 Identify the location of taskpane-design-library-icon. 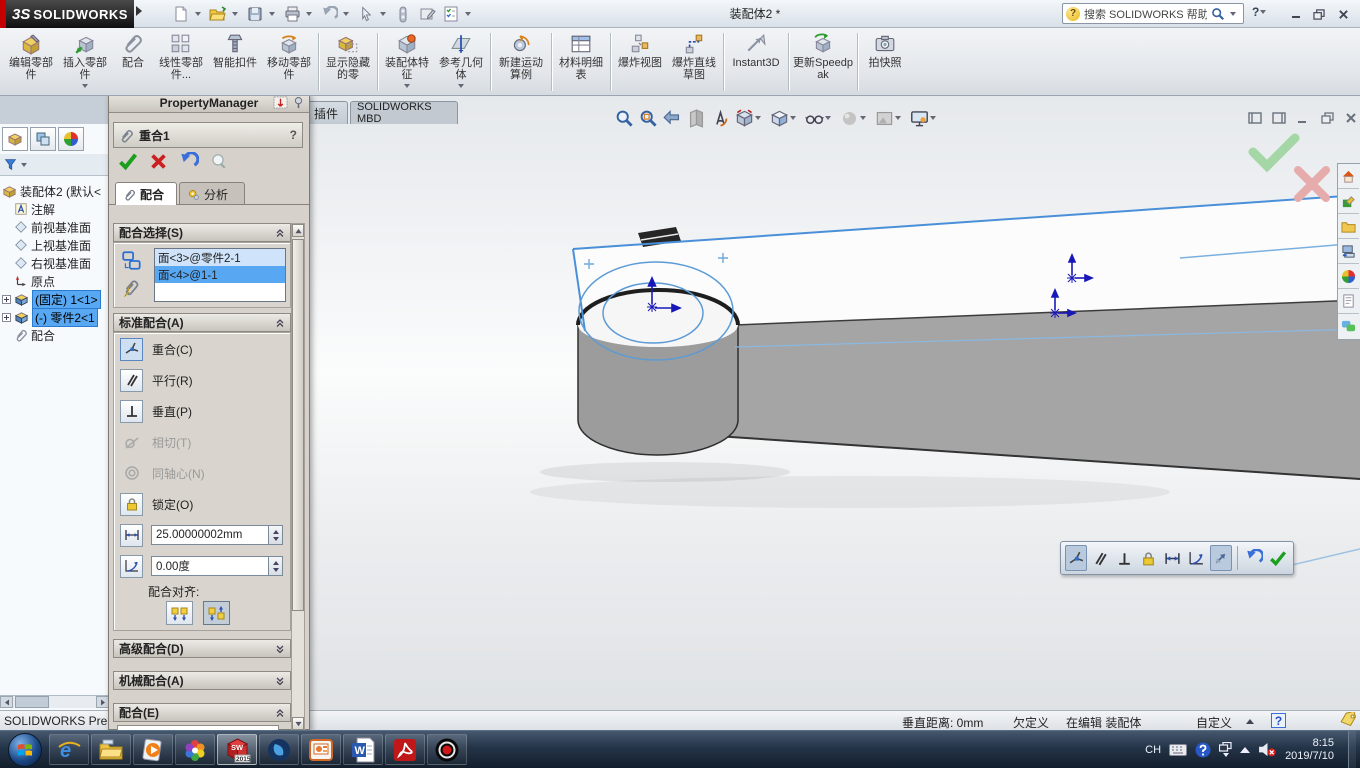
(1348, 226).